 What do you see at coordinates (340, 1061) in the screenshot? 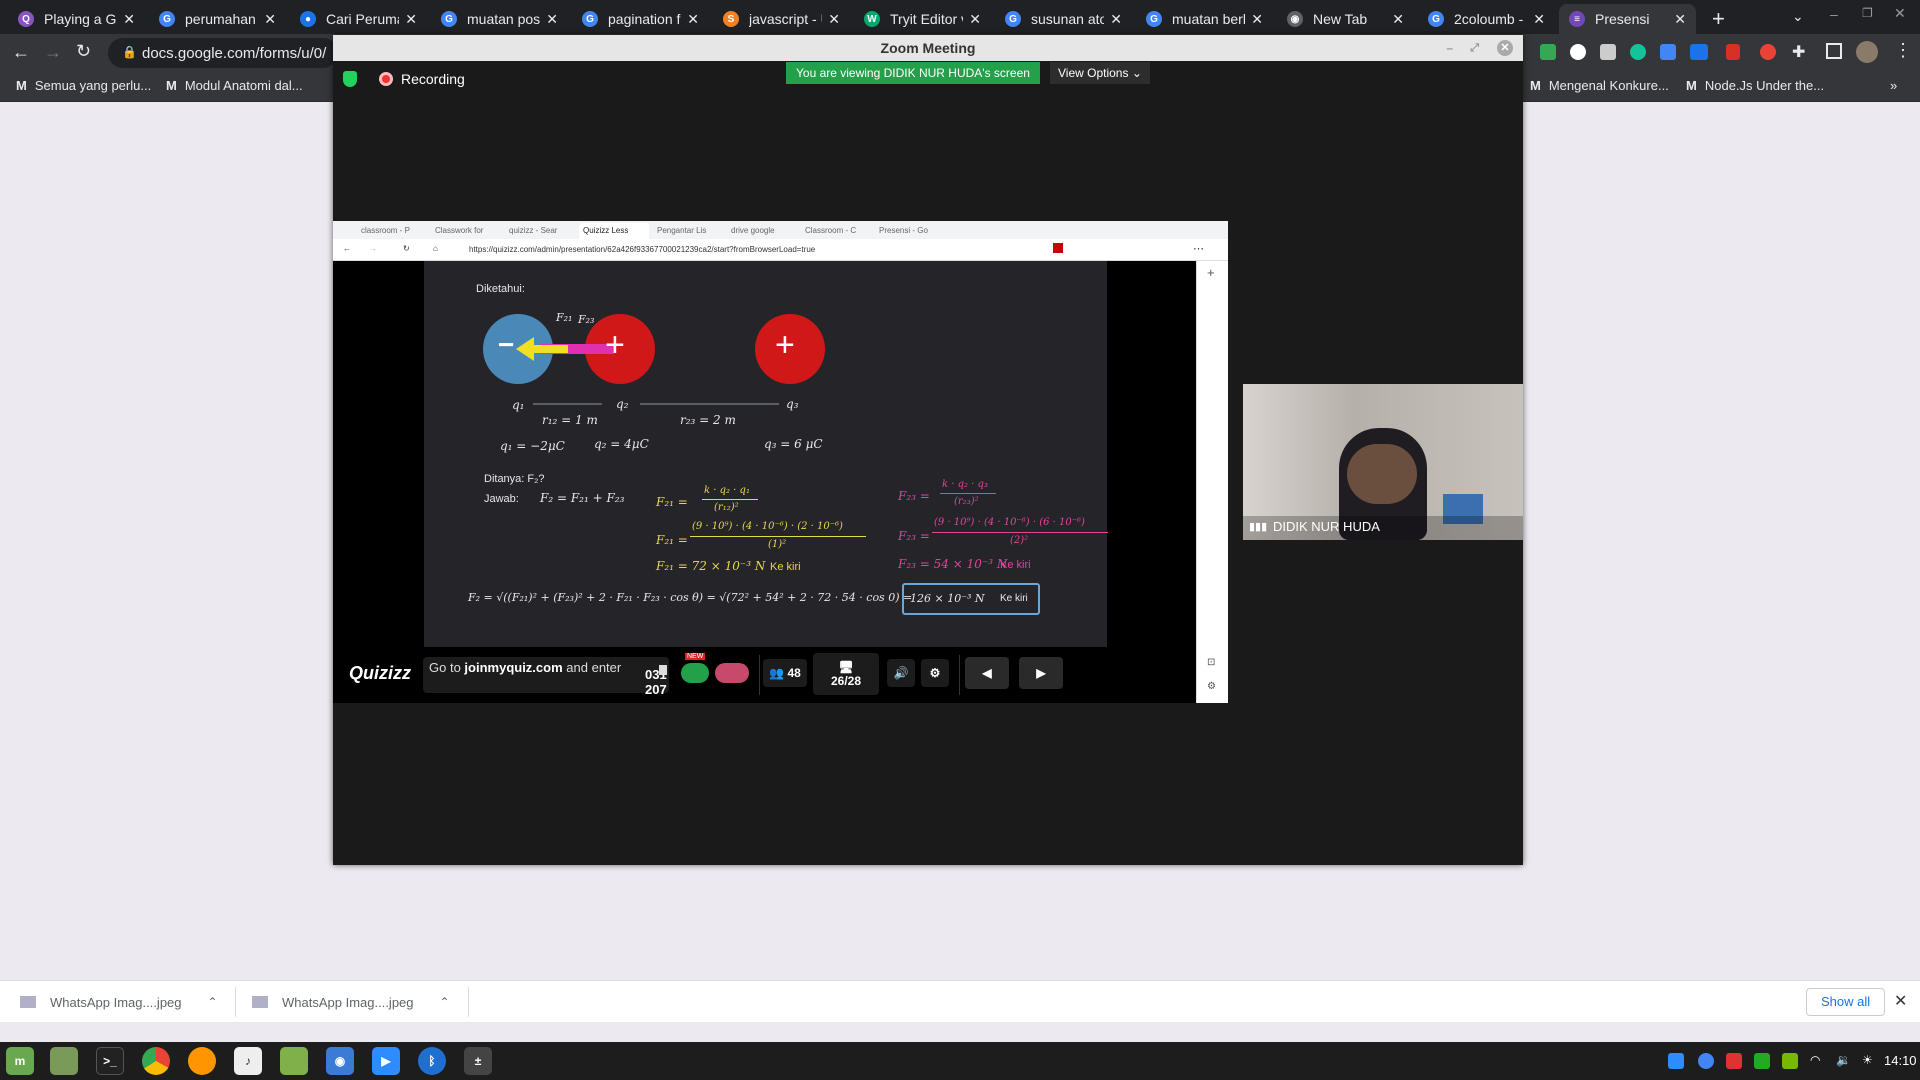
I see `camera-icon: ◉` at bounding box center [340, 1061].